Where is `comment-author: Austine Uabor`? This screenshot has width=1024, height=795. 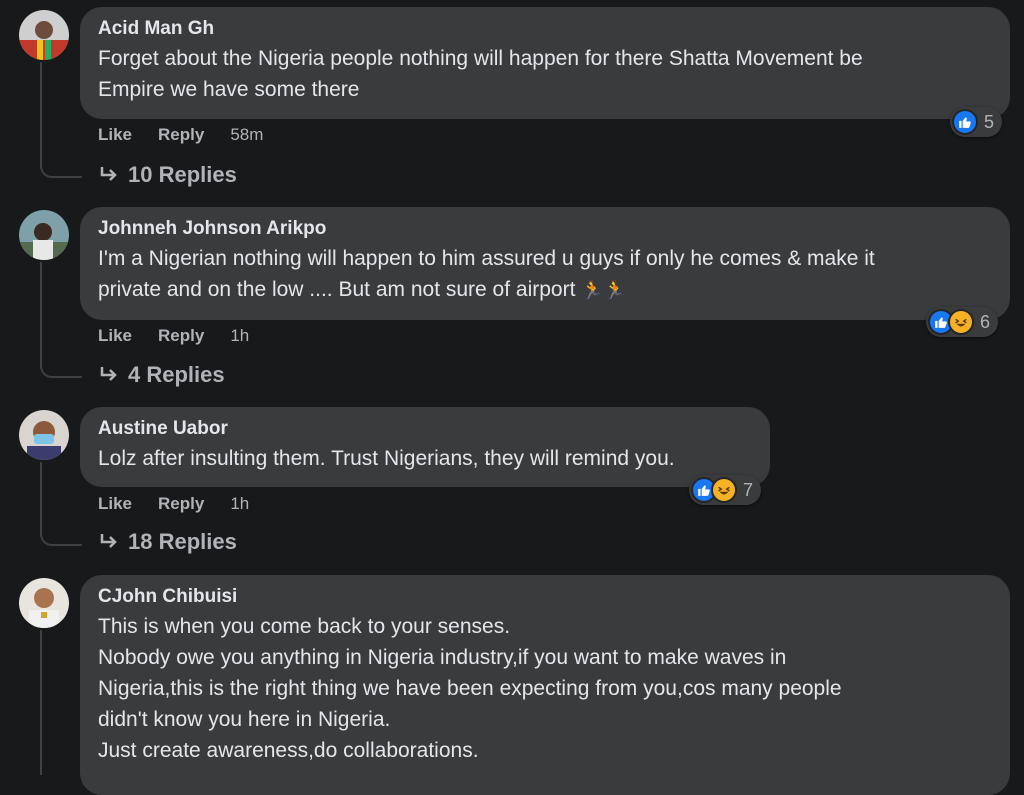 comment-author: Austine Uabor is located at coordinates (425, 429).